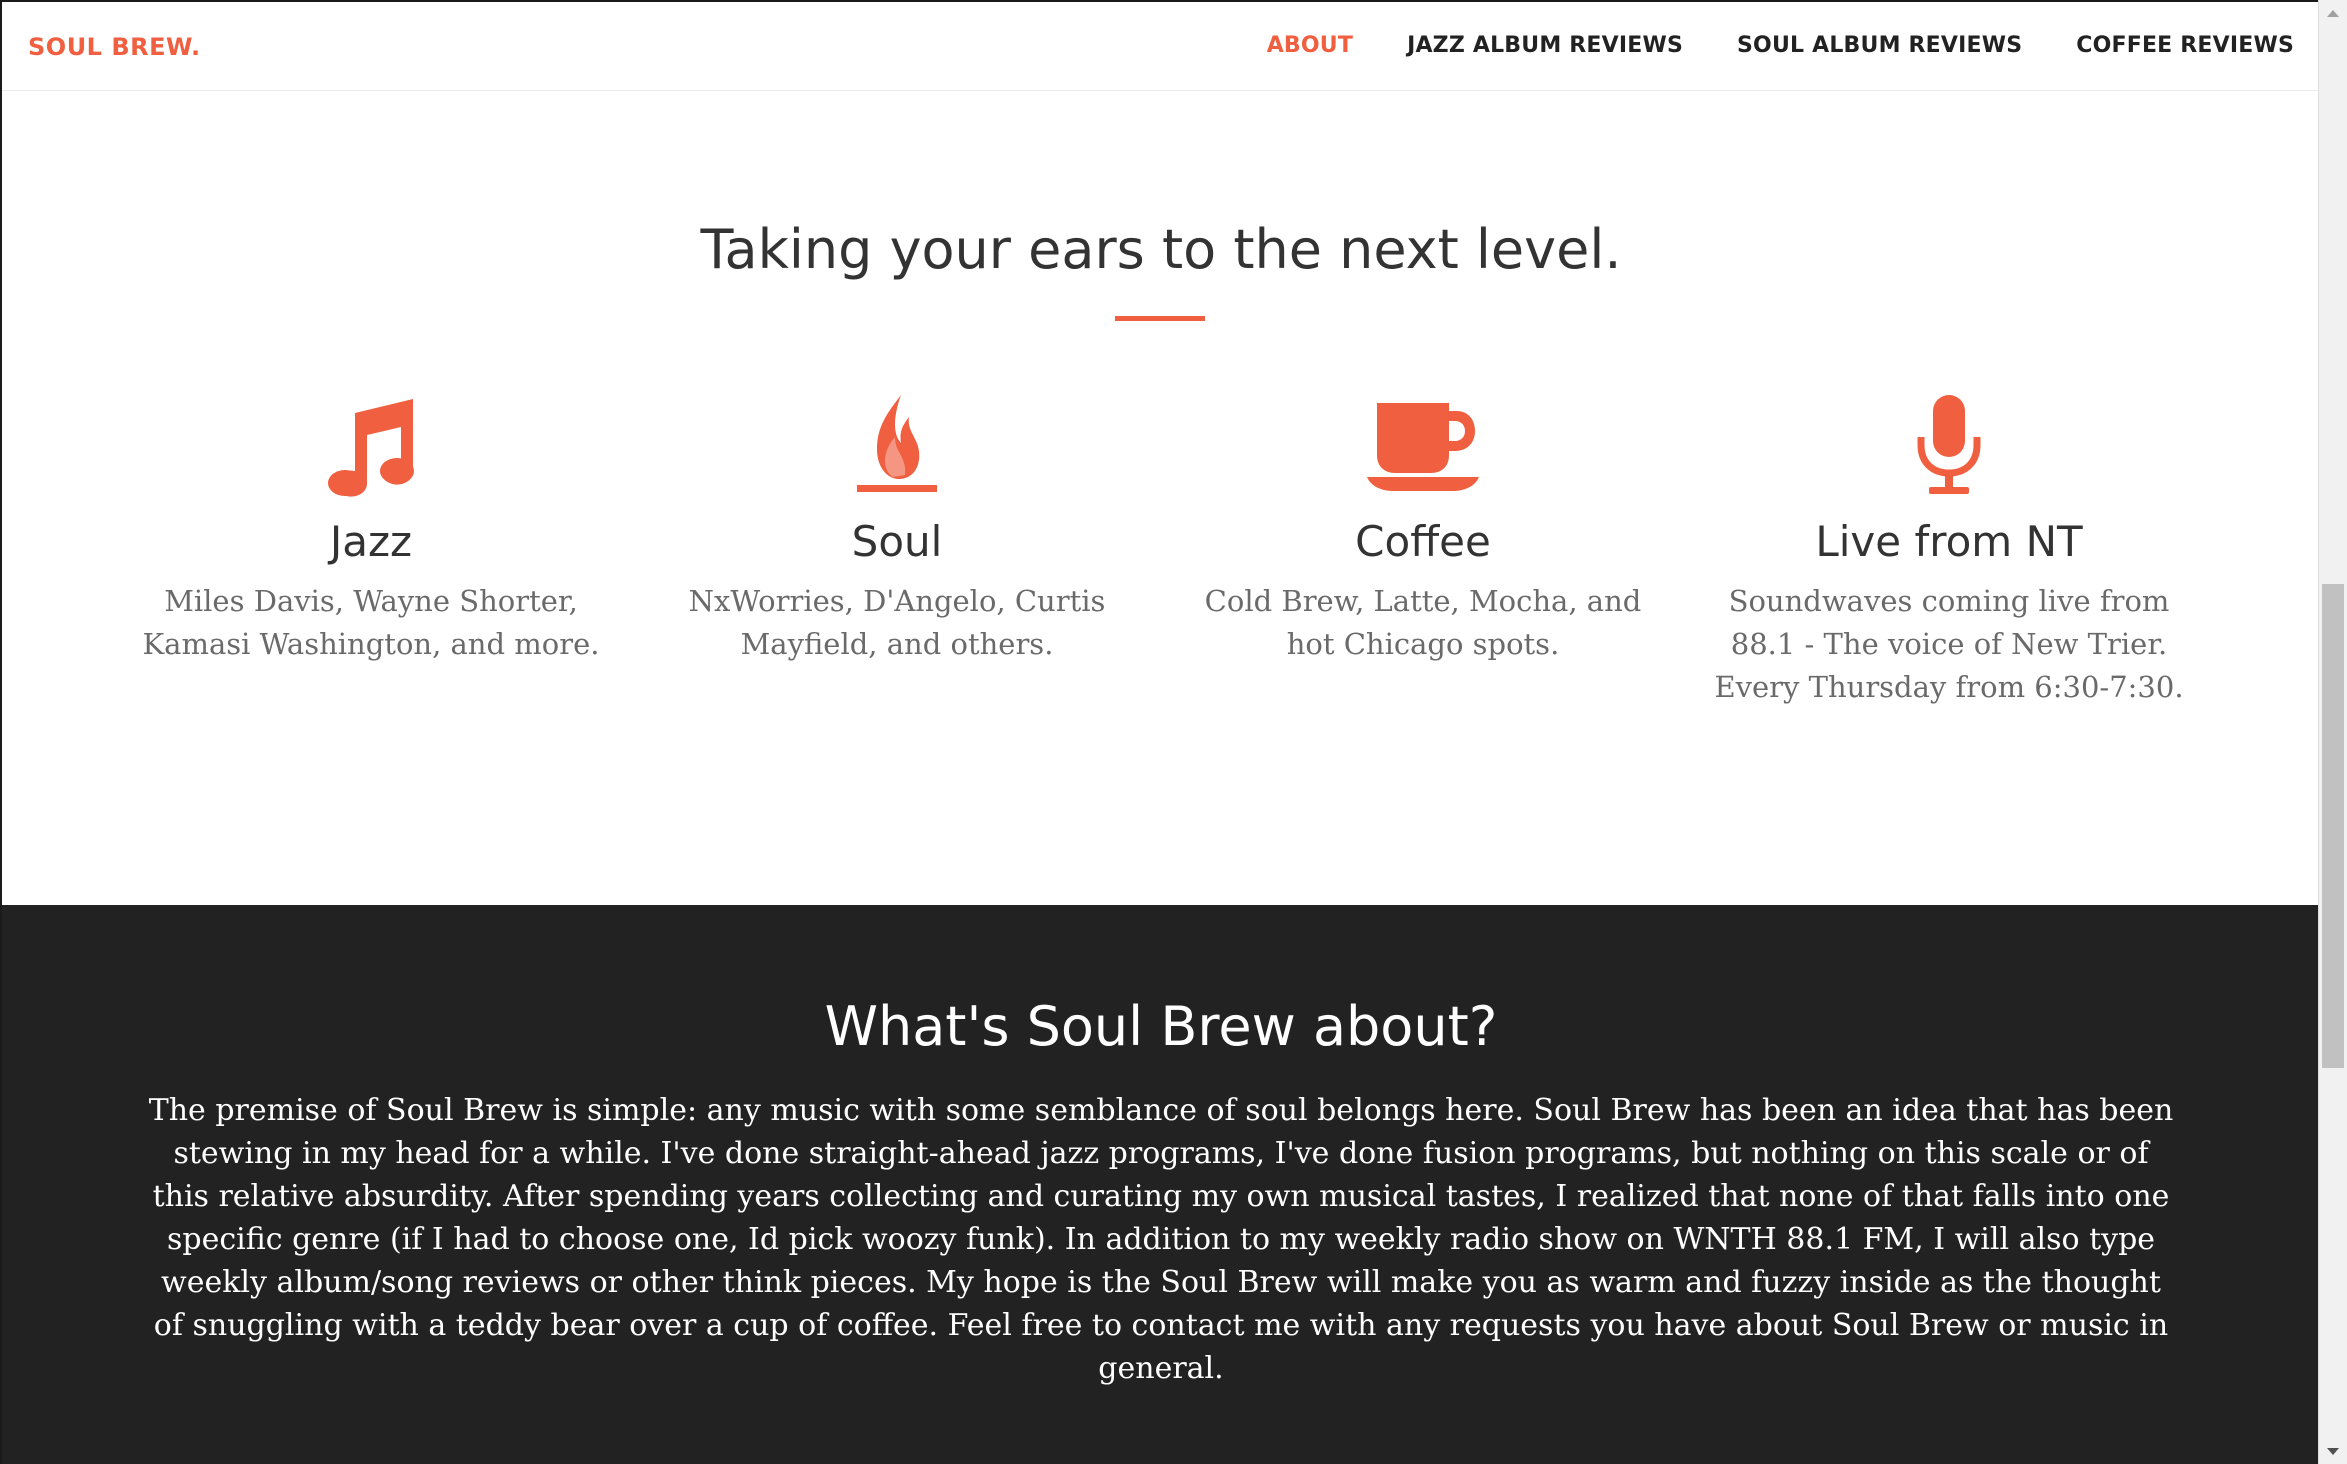  What do you see at coordinates (1879, 45) in the screenshot?
I see `nav-link-soul-album-reviews: SOUL ALBUM REVIEWS` at bounding box center [1879, 45].